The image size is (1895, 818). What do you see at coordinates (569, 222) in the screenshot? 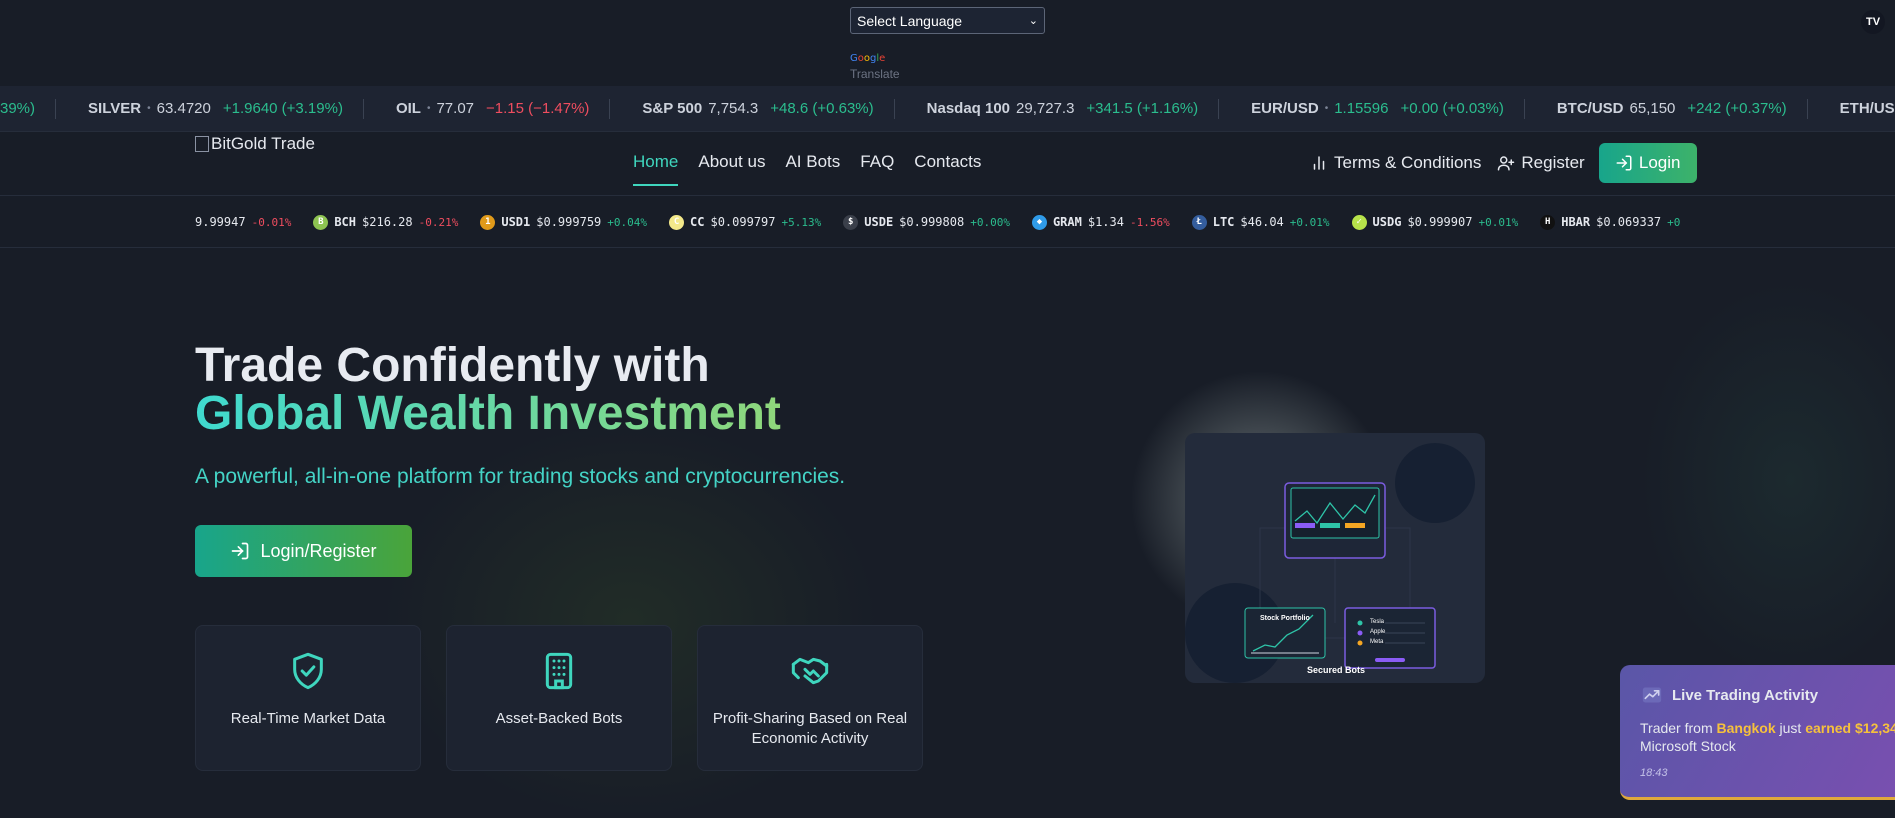
I see `coin-price: $0.999759` at bounding box center [569, 222].